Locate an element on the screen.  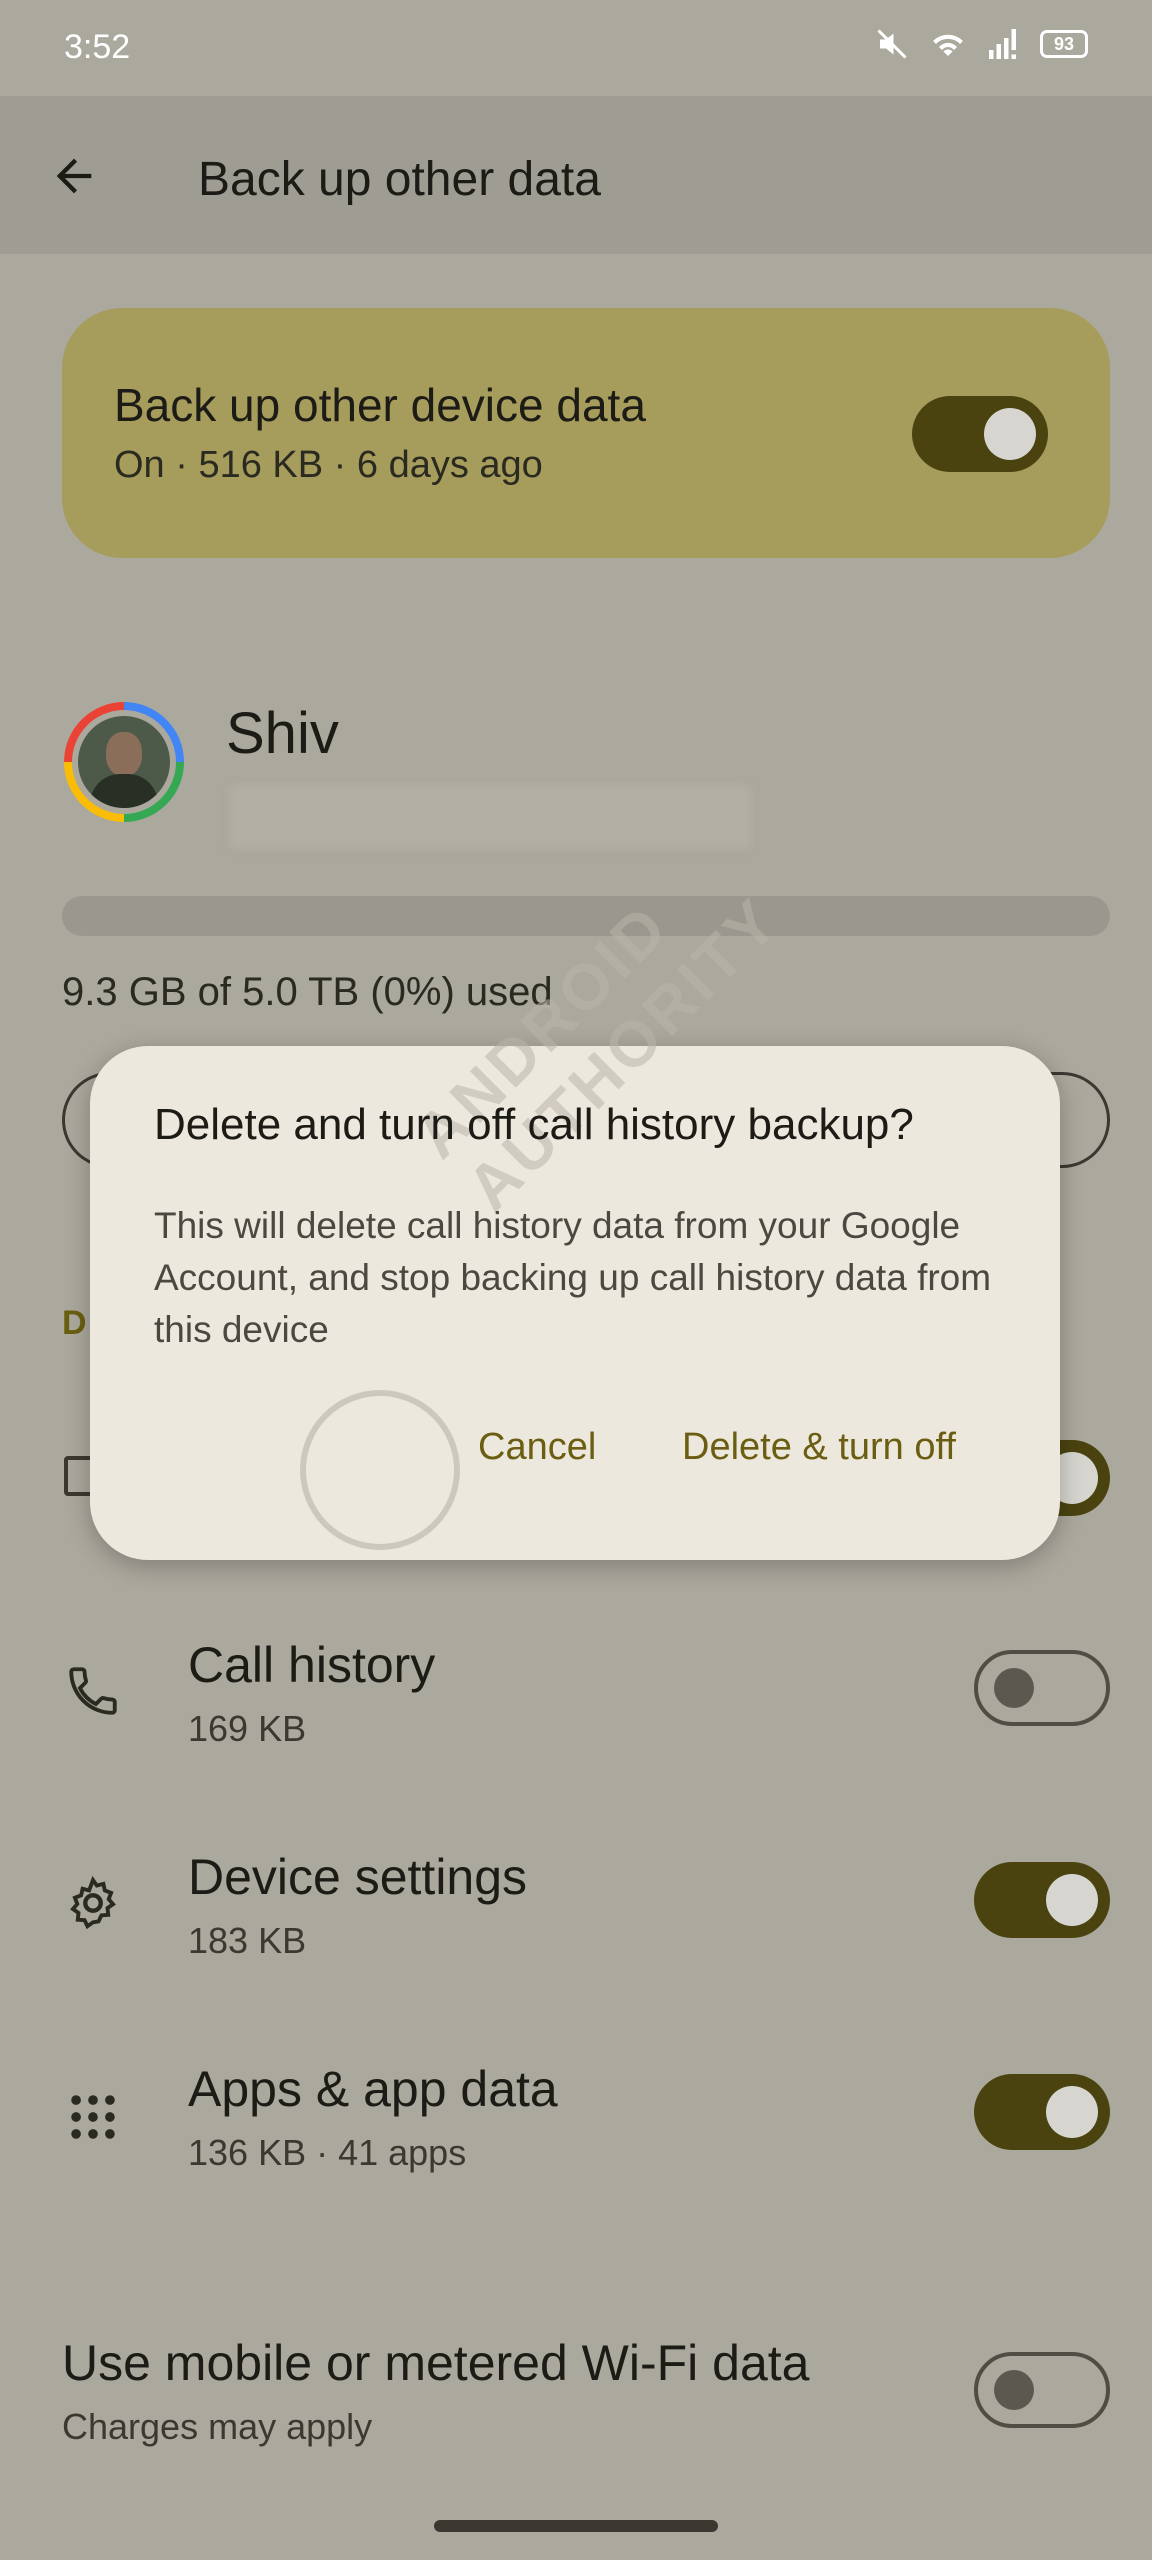
mute-icon is located at coordinates (892, 44).